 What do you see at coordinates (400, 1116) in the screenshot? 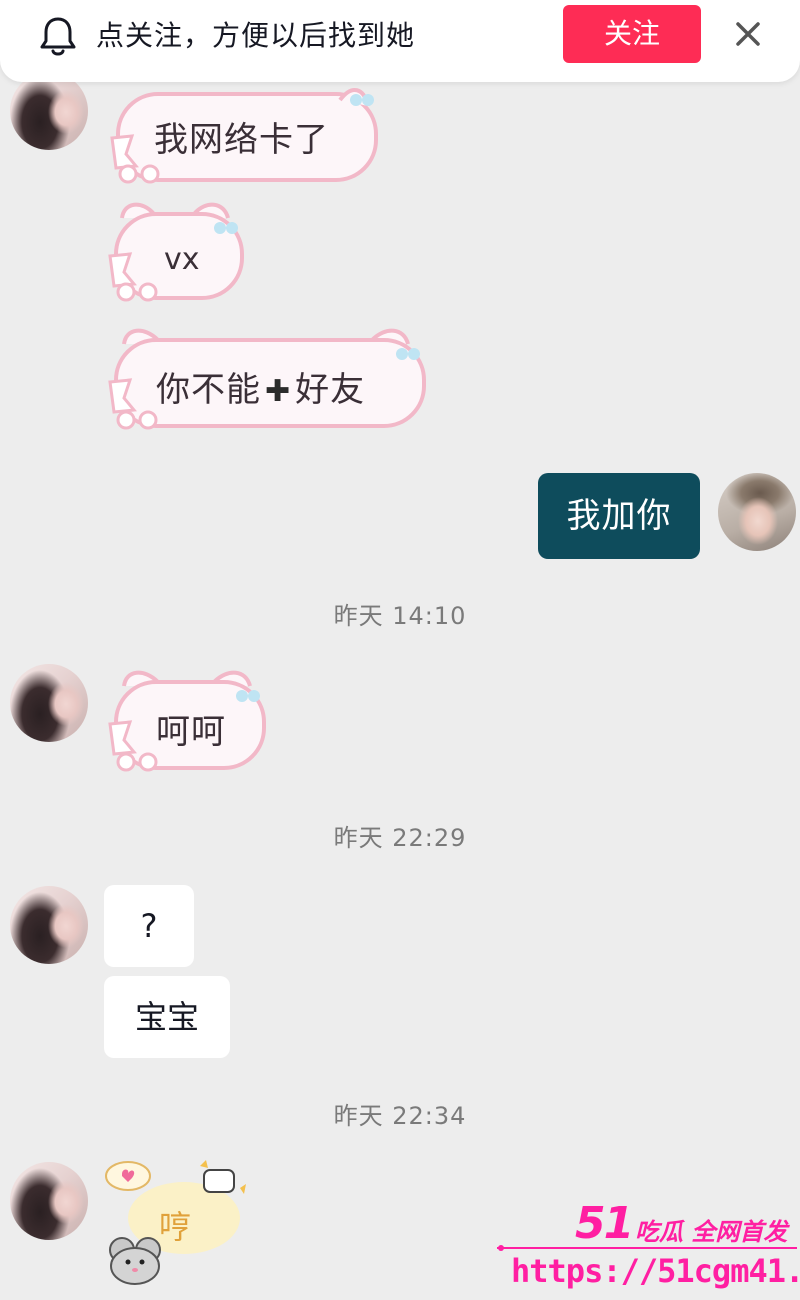
I see `timestamp: 昨天 22:34` at bounding box center [400, 1116].